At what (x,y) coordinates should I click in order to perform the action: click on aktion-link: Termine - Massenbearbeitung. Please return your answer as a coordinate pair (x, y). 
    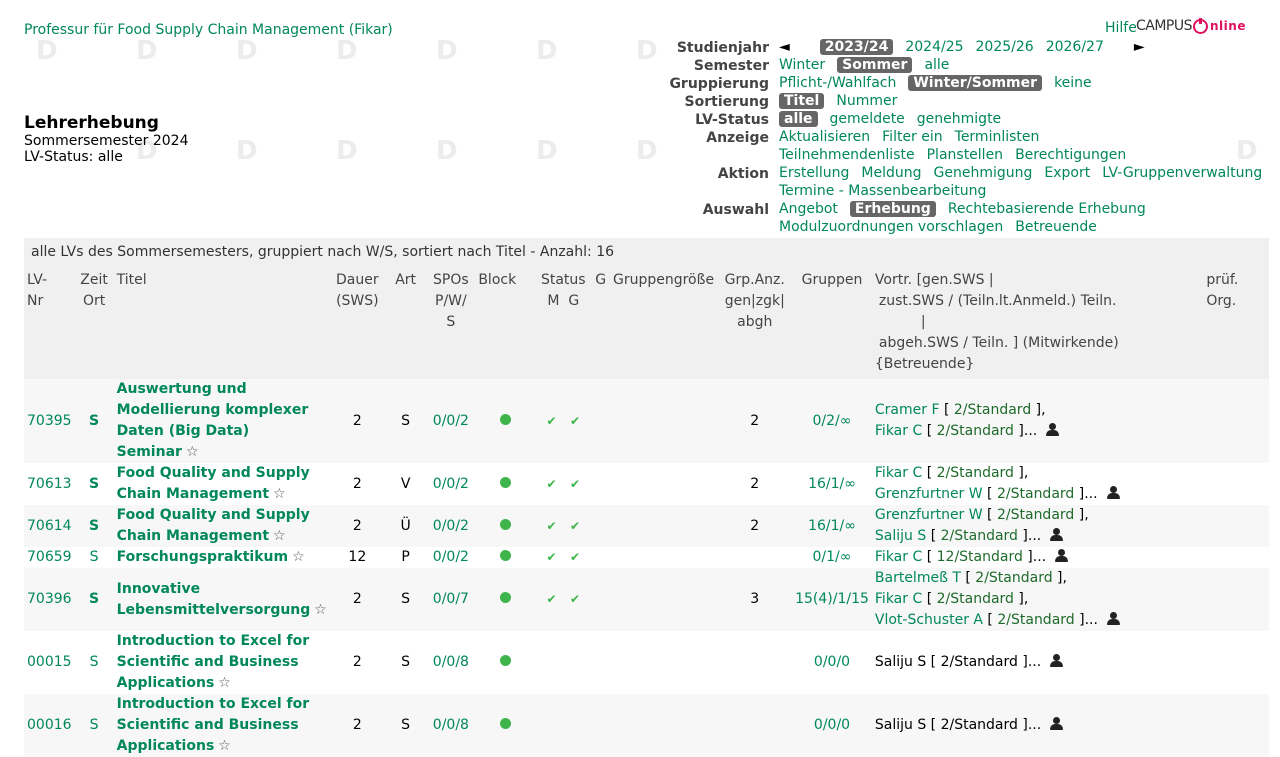
    Looking at the image, I should click on (882, 191).